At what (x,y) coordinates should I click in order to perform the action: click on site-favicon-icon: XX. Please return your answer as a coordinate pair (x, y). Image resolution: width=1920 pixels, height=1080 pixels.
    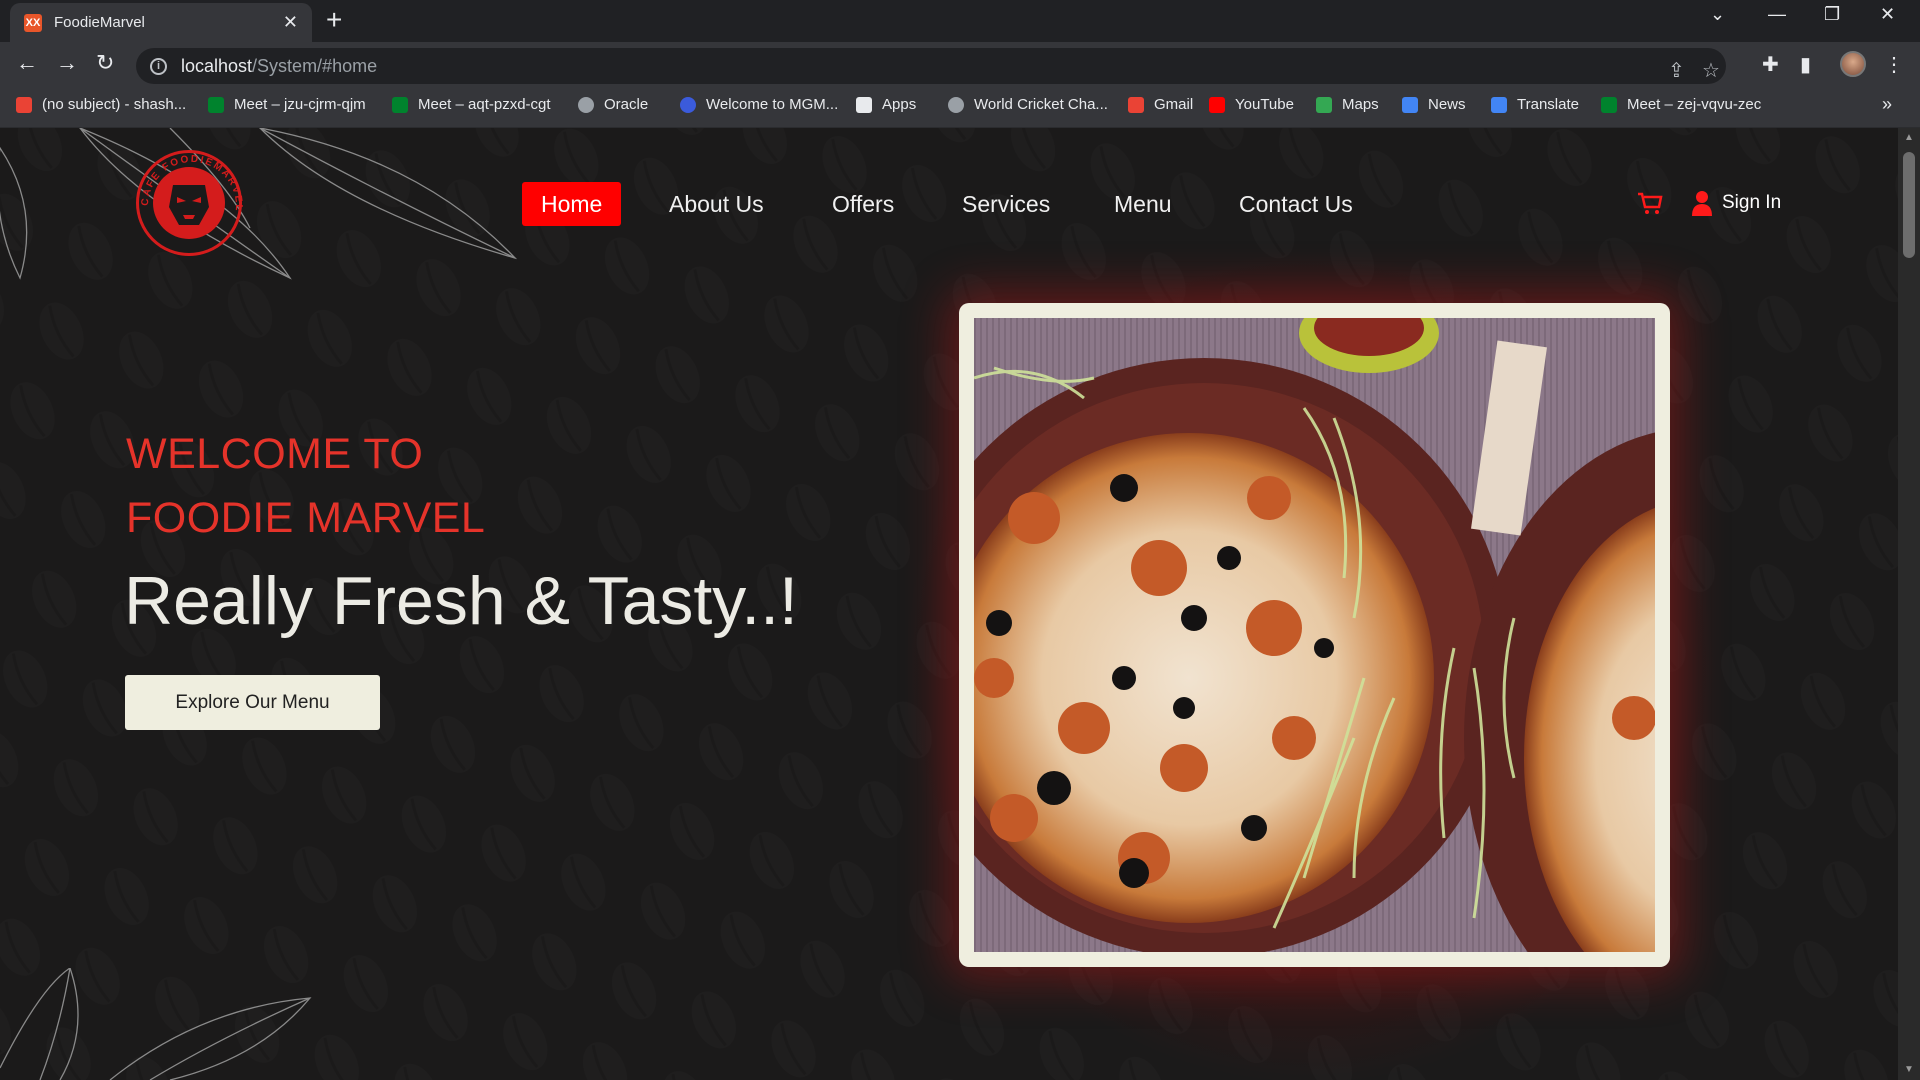
    Looking at the image, I should click on (33, 22).